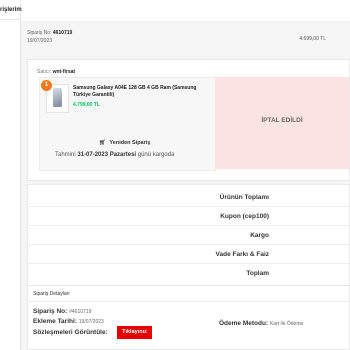  I want to click on status-cancelled: İPTAL EDİLDİ, so click(282, 120).